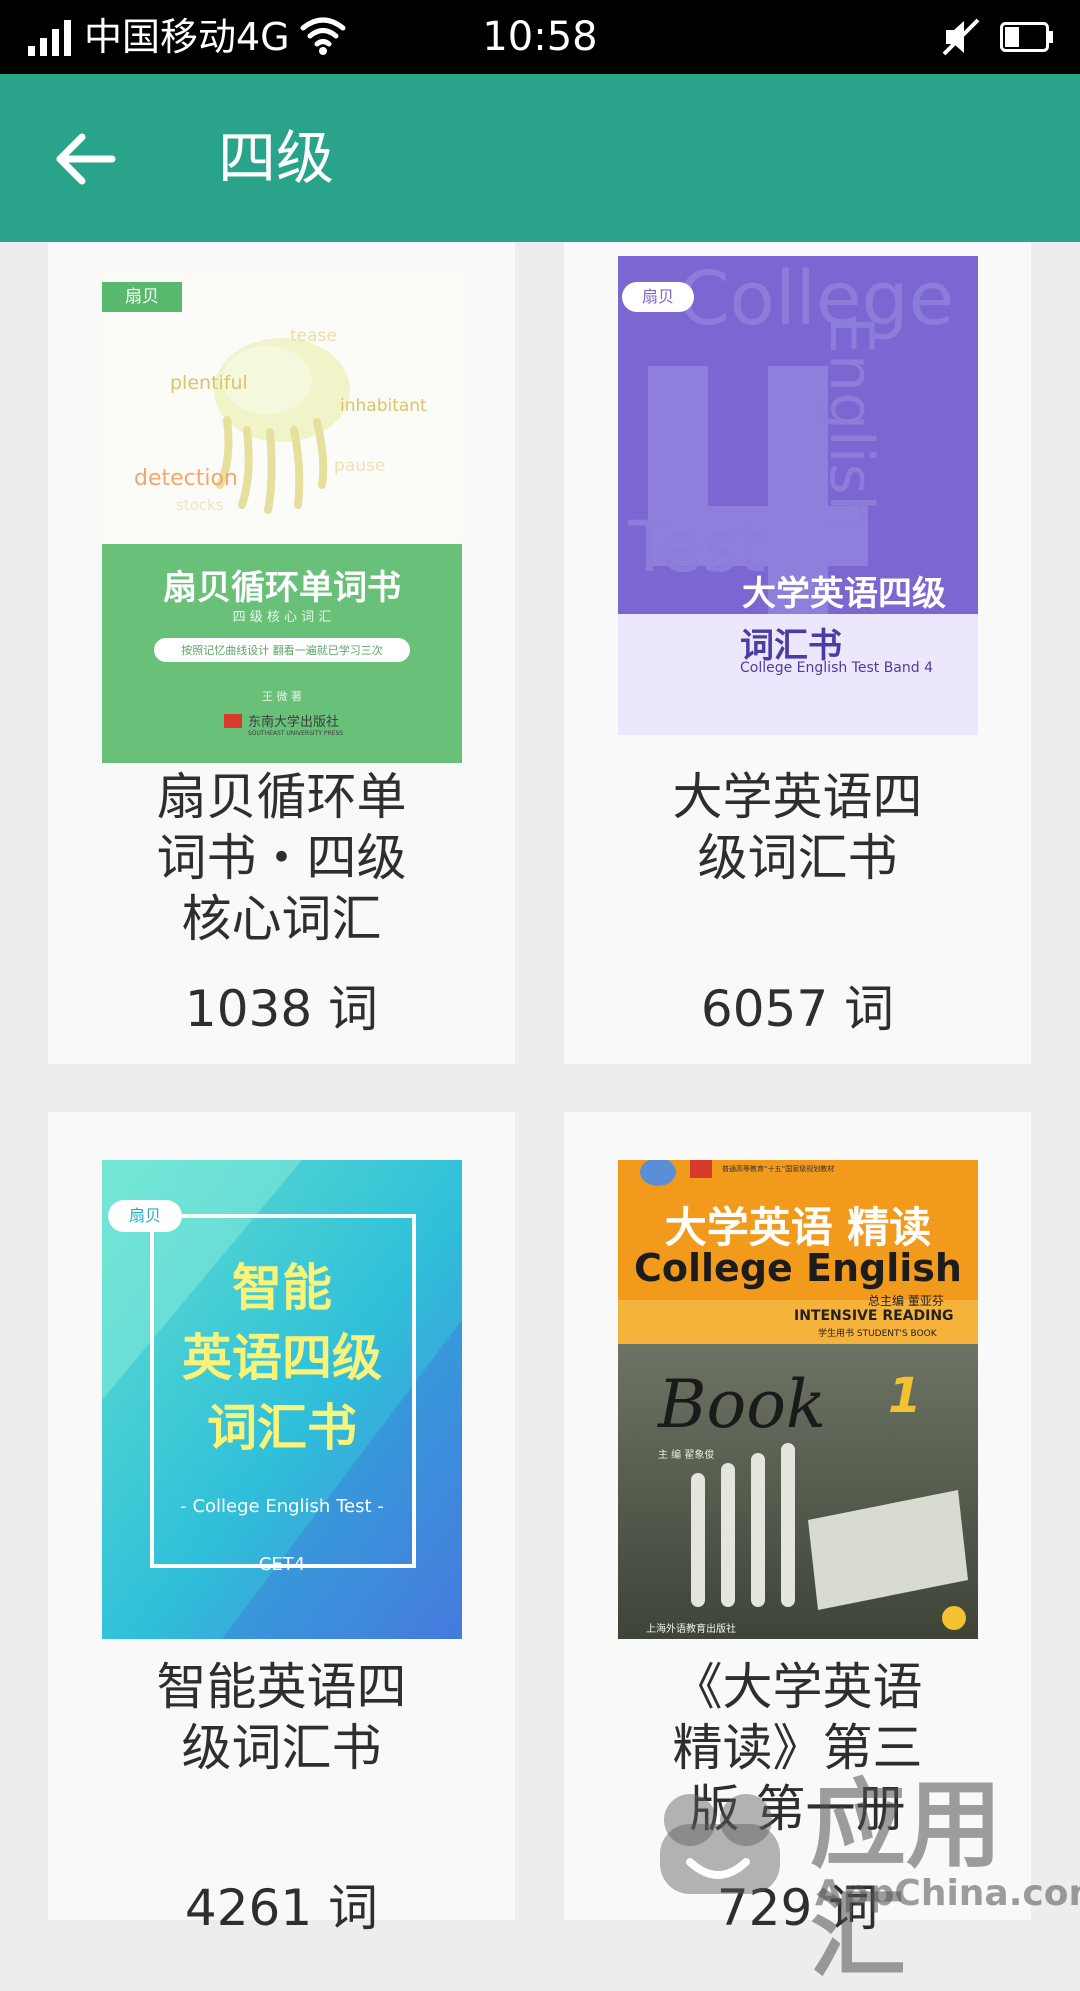 Image resolution: width=1080 pixels, height=1991 pixels. I want to click on title-line: 《大学英语, so click(797, 1687).